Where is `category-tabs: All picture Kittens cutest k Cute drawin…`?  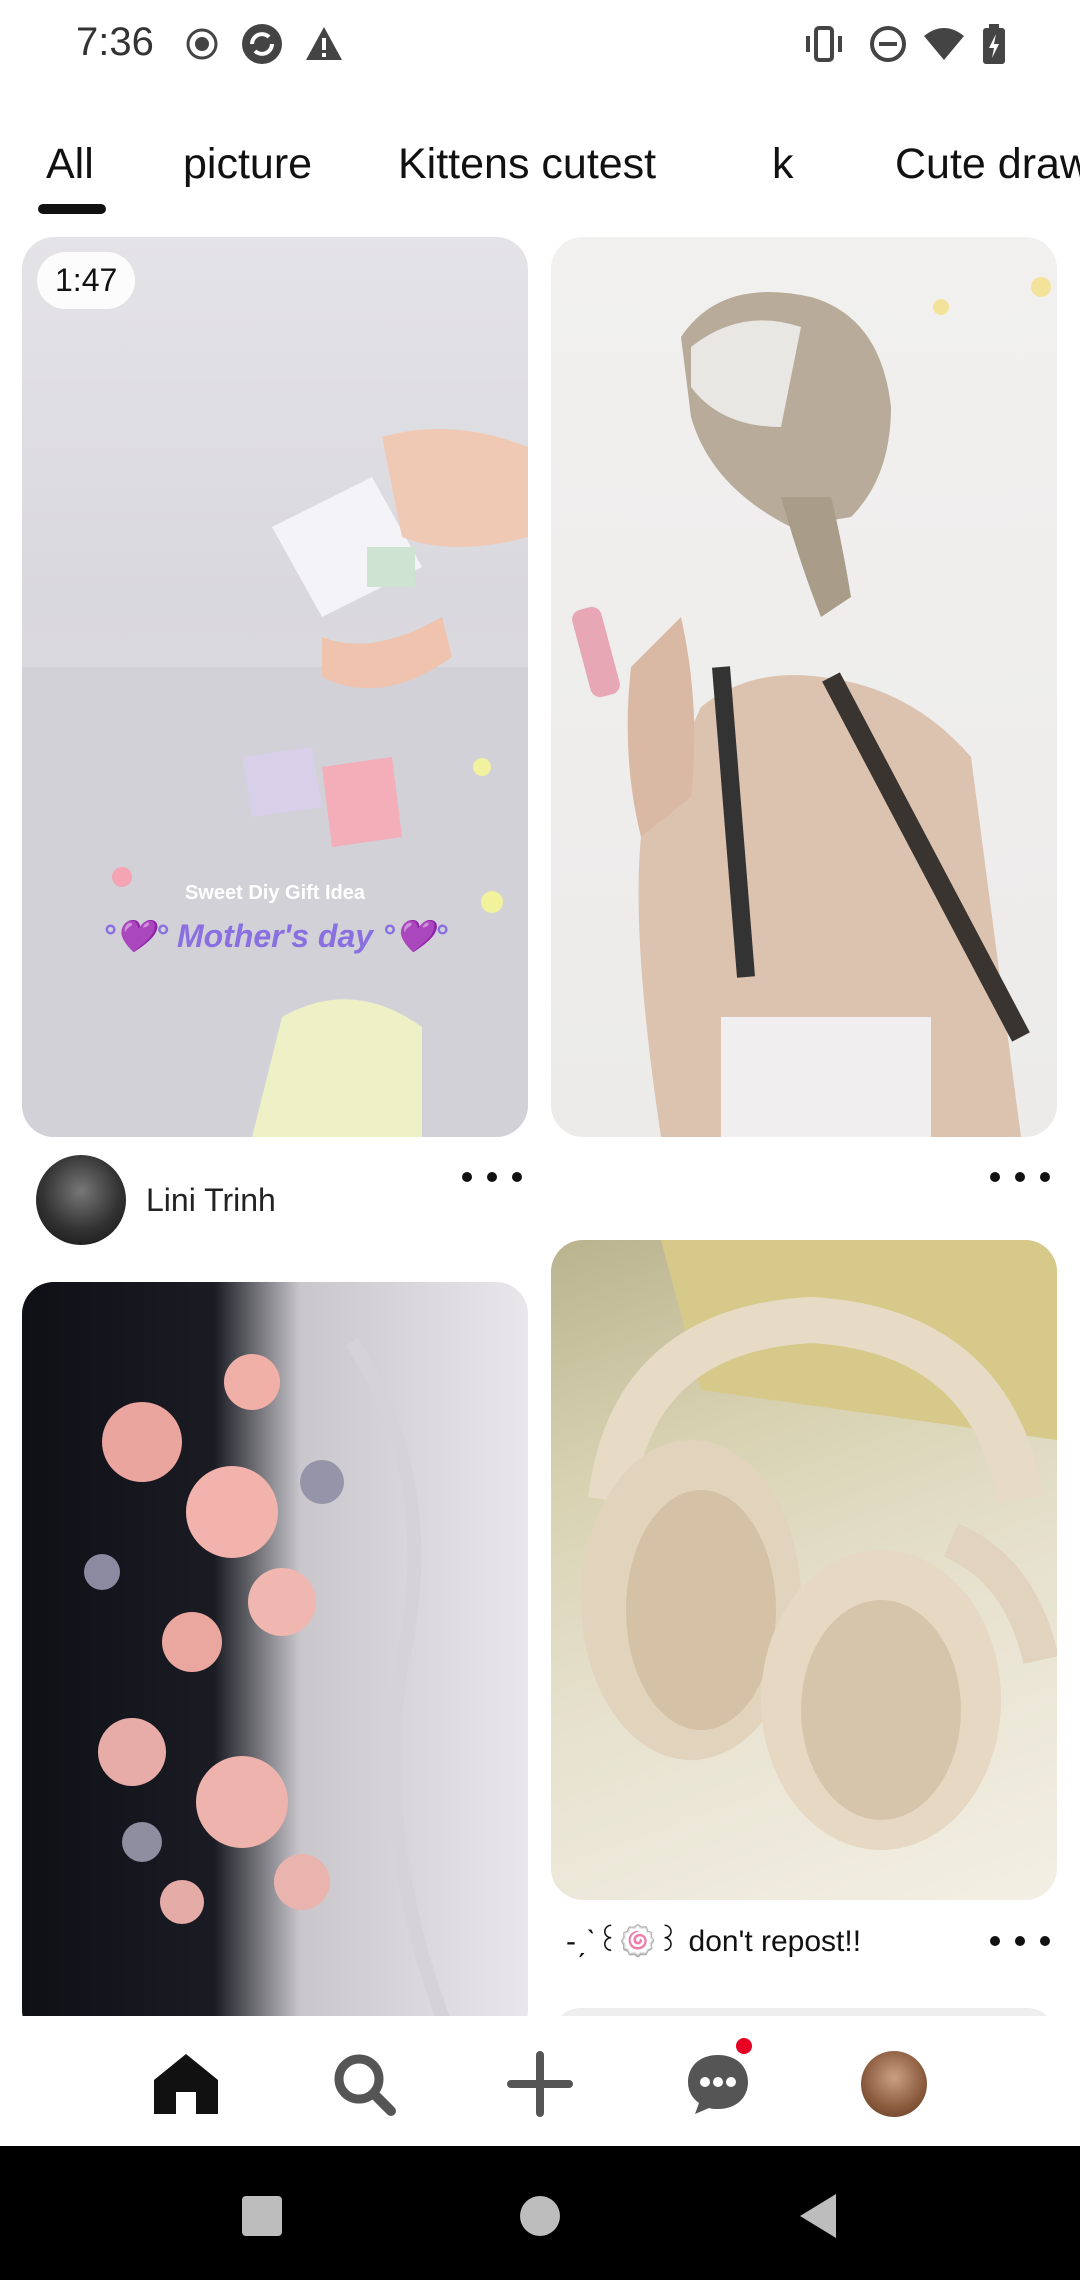 category-tabs: All picture Kittens cutest k Cute drawin… is located at coordinates (540, 175).